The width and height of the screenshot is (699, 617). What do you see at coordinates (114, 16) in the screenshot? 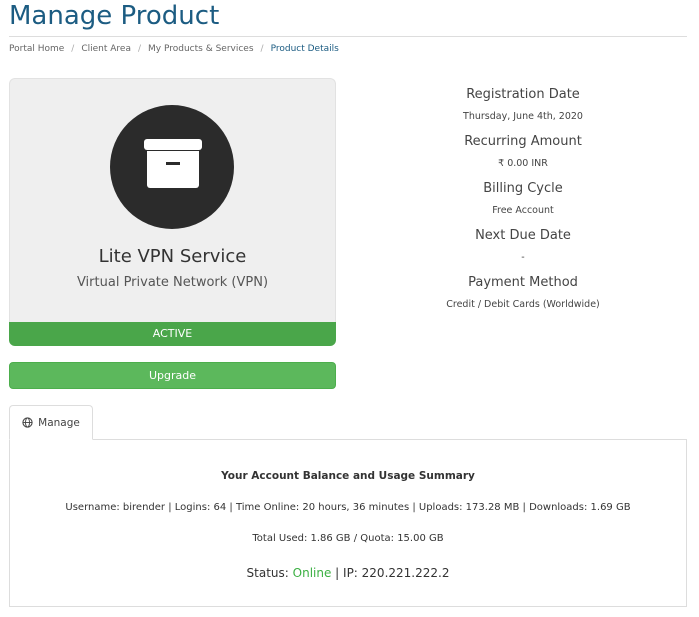
I see `page-title: Manage Product` at bounding box center [114, 16].